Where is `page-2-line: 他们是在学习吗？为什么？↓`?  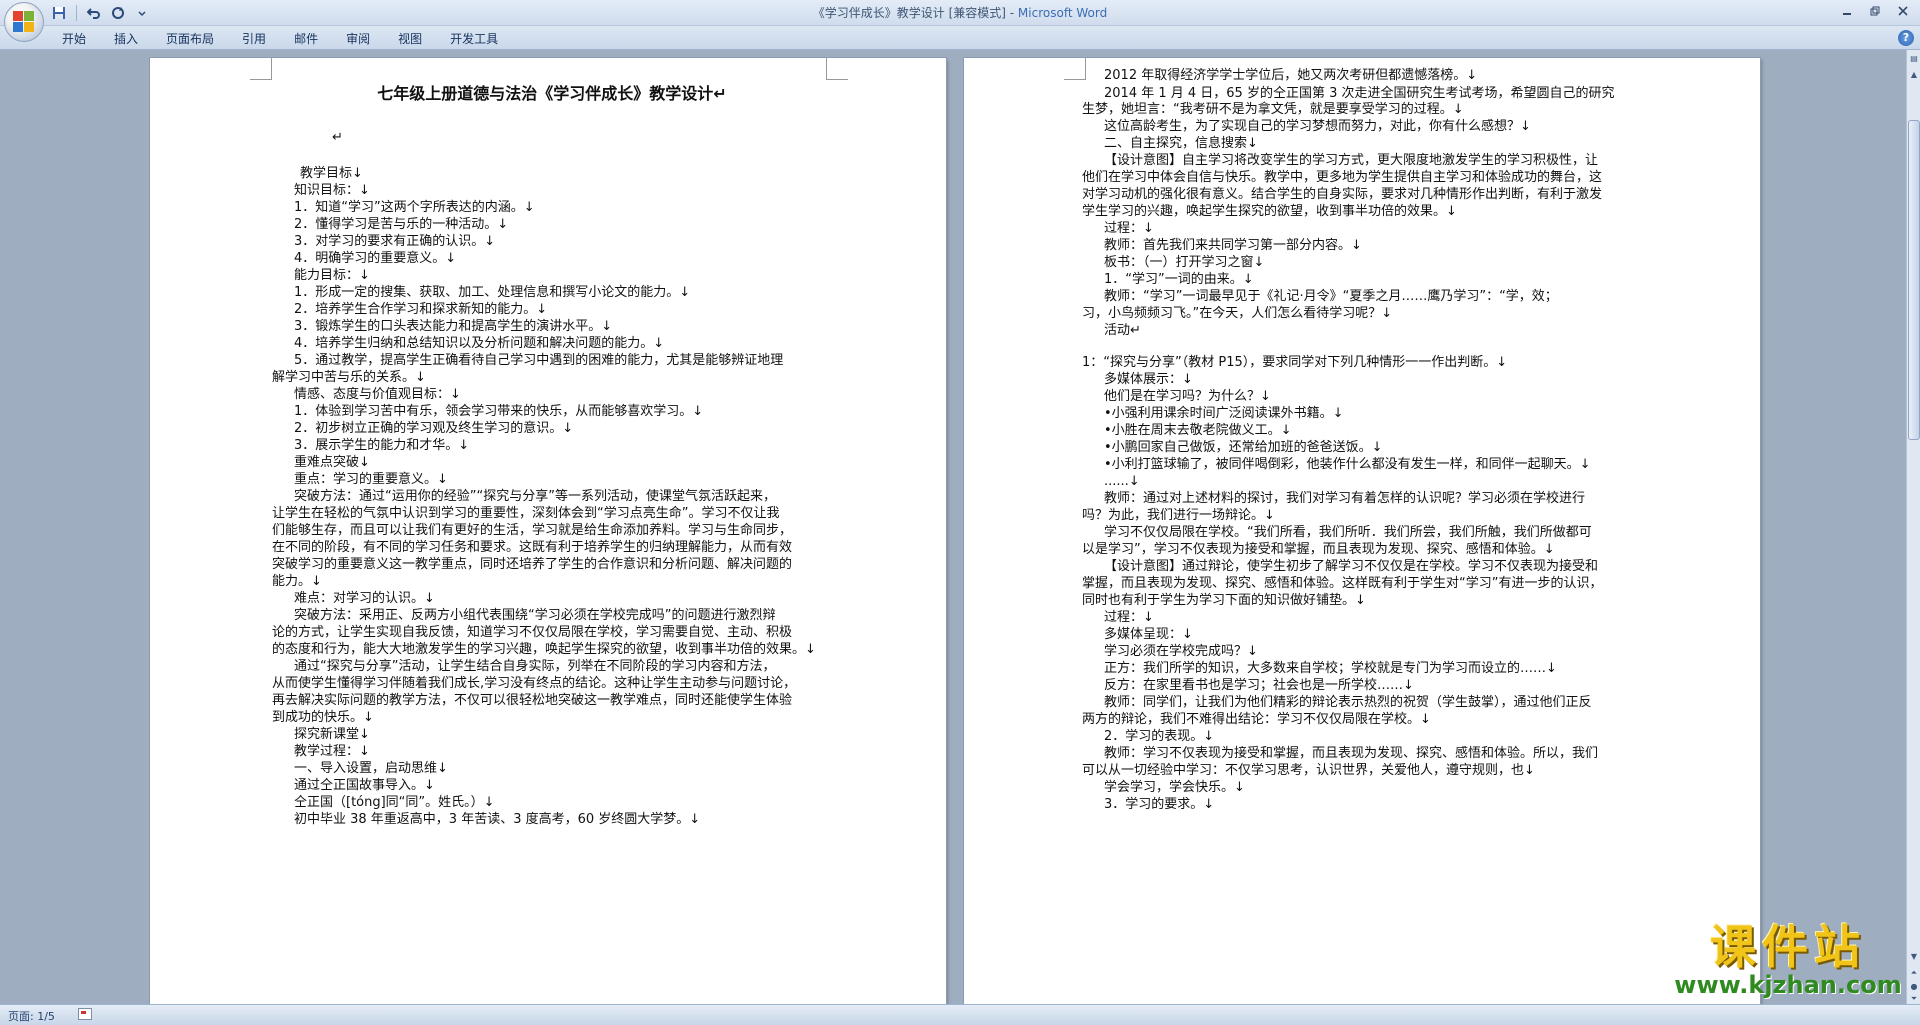 page-2-line: 他们是在学习吗？为什么？↓ is located at coordinates (1187, 396).